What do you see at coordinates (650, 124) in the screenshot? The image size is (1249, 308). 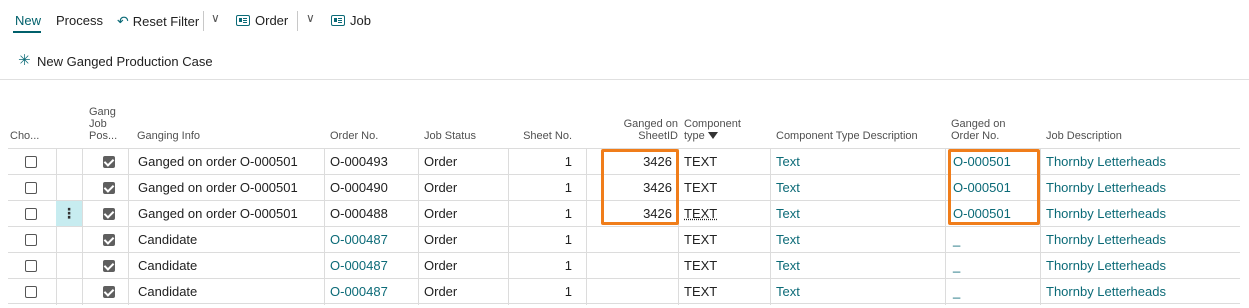 I see `col-ganged-sheet-line1: Ganged on` at bounding box center [650, 124].